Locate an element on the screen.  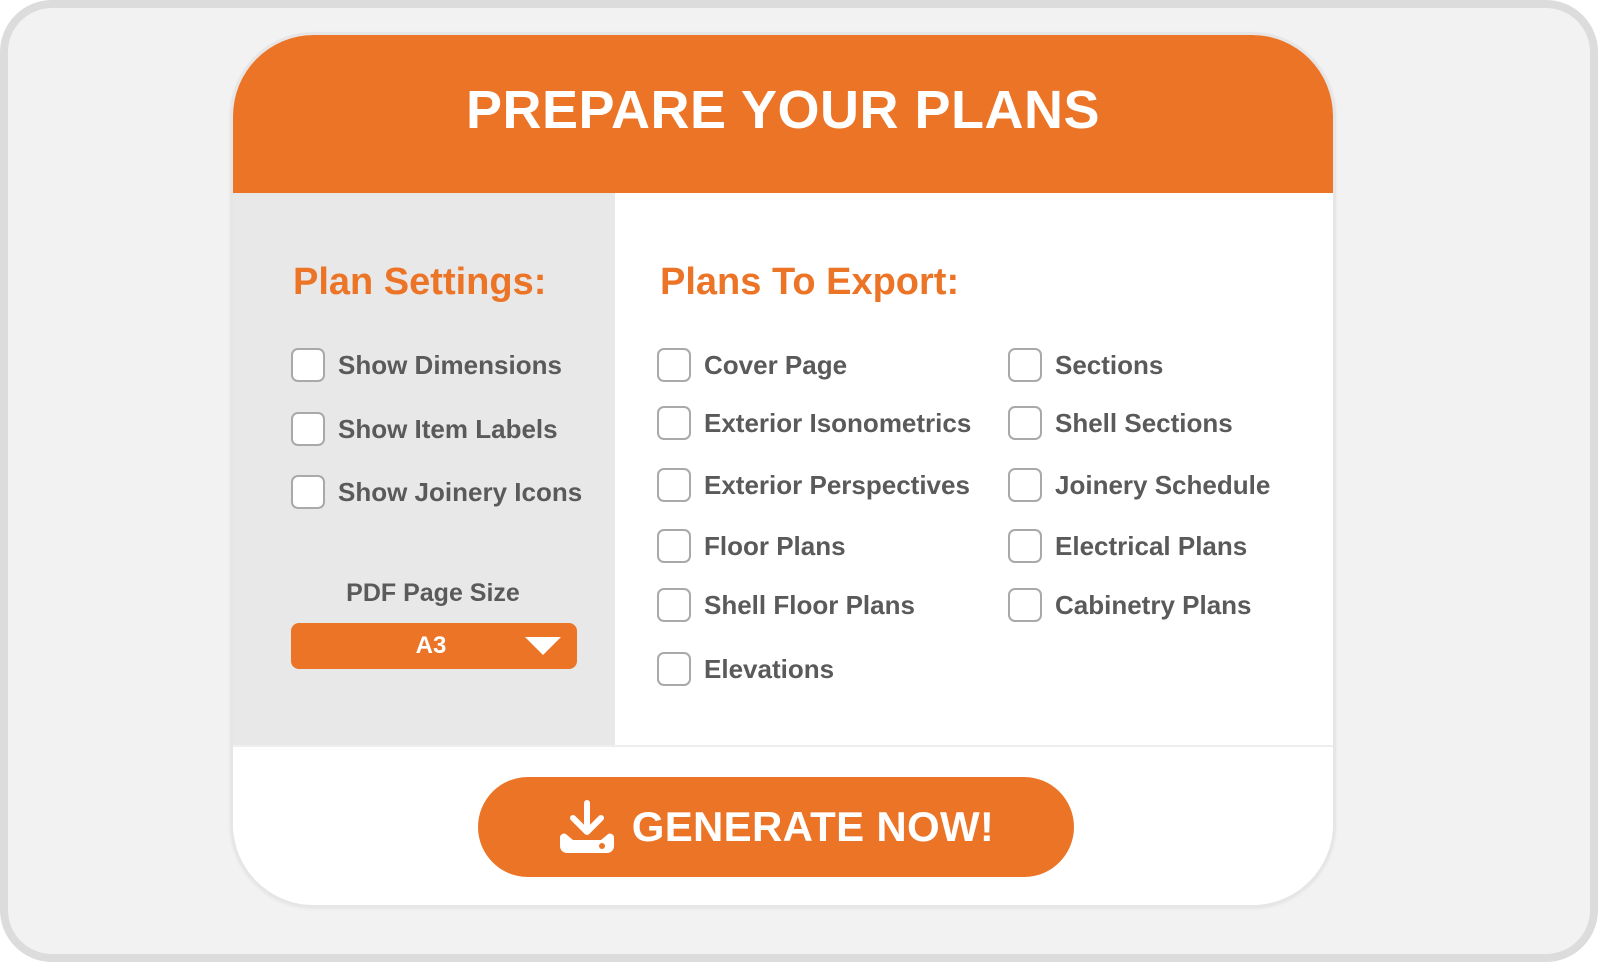
export-label: Exterior Perspectives is located at coordinates (837, 484).